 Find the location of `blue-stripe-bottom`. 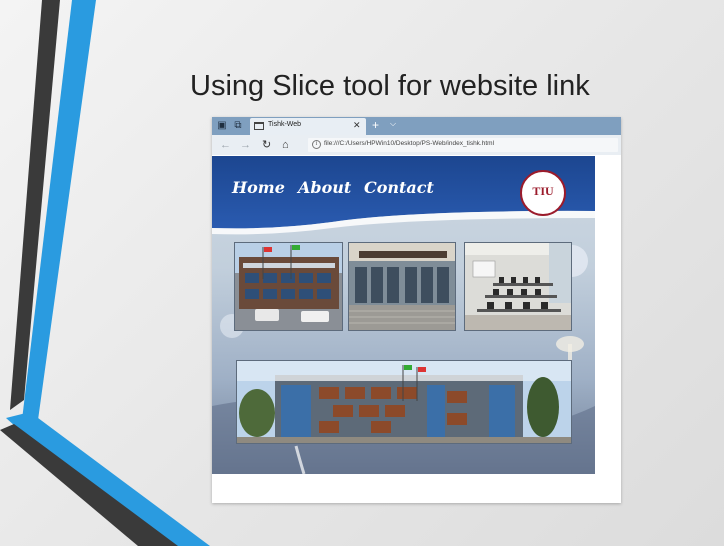

blue-stripe-bottom is located at coordinates (108, 479).